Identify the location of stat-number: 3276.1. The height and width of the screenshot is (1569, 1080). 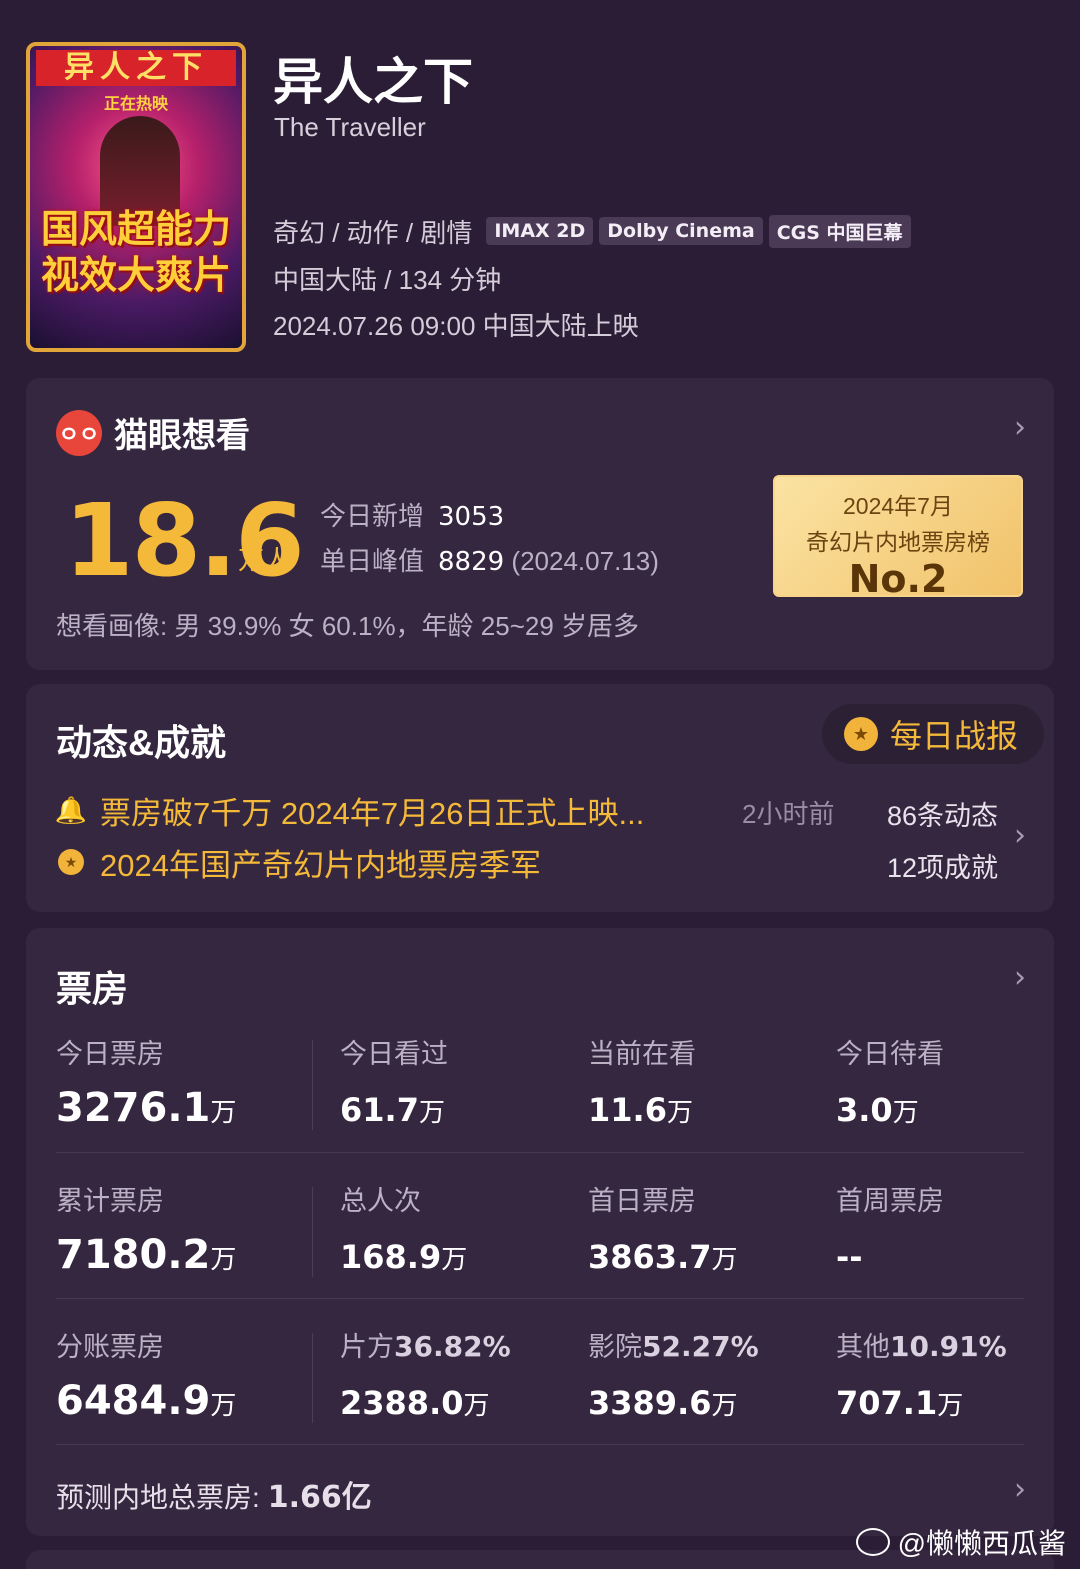
(133, 1108).